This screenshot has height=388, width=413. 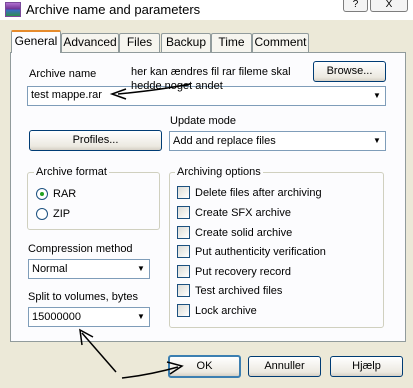 What do you see at coordinates (99, 352) in the screenshot?
I see `arrow-to-split-volumes` at bounding box center [99, 352].